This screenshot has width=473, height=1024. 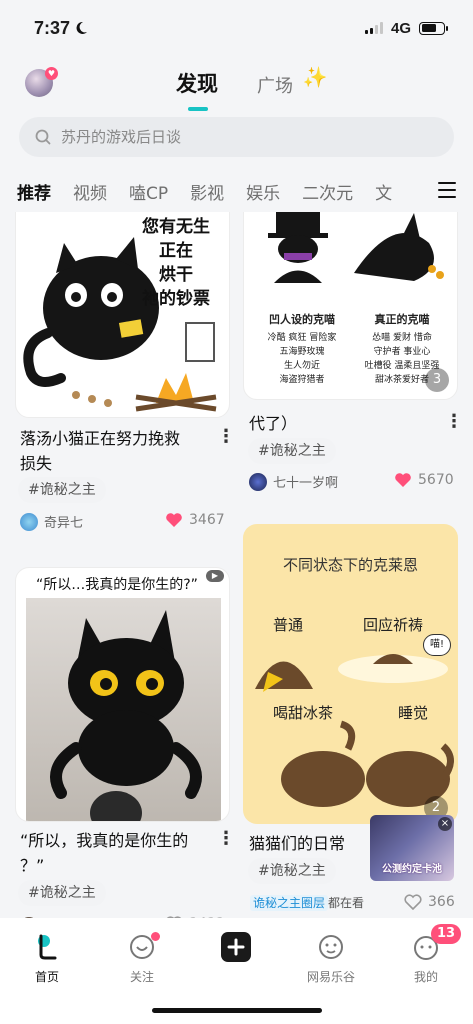 What do you see at coordinates (302, 319) in the screenshot?
I see `comparison-left-title: 凹人设的克喵` at bounding box center [302, 319].